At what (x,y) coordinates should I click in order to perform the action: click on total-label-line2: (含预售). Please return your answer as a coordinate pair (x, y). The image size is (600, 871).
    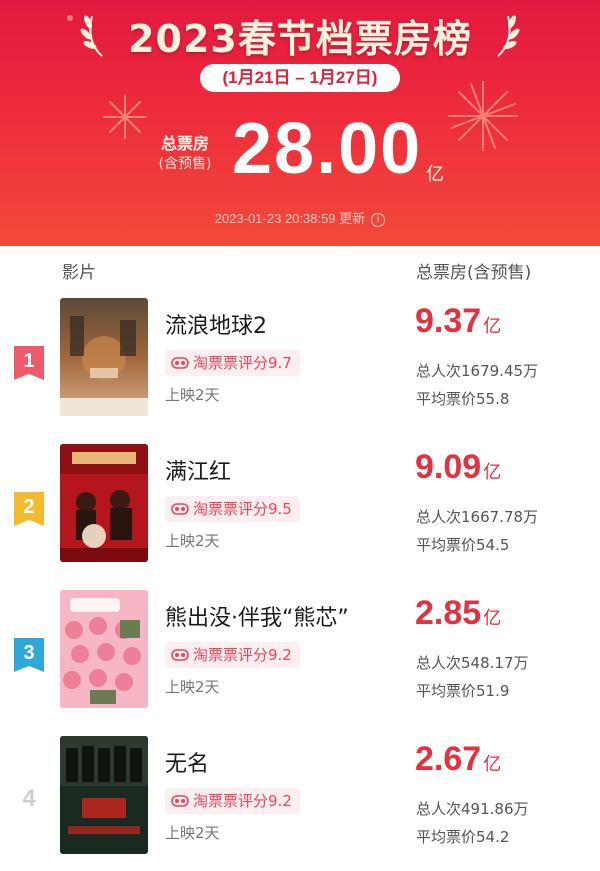
    Looking at the image, I should click on (185, 164).